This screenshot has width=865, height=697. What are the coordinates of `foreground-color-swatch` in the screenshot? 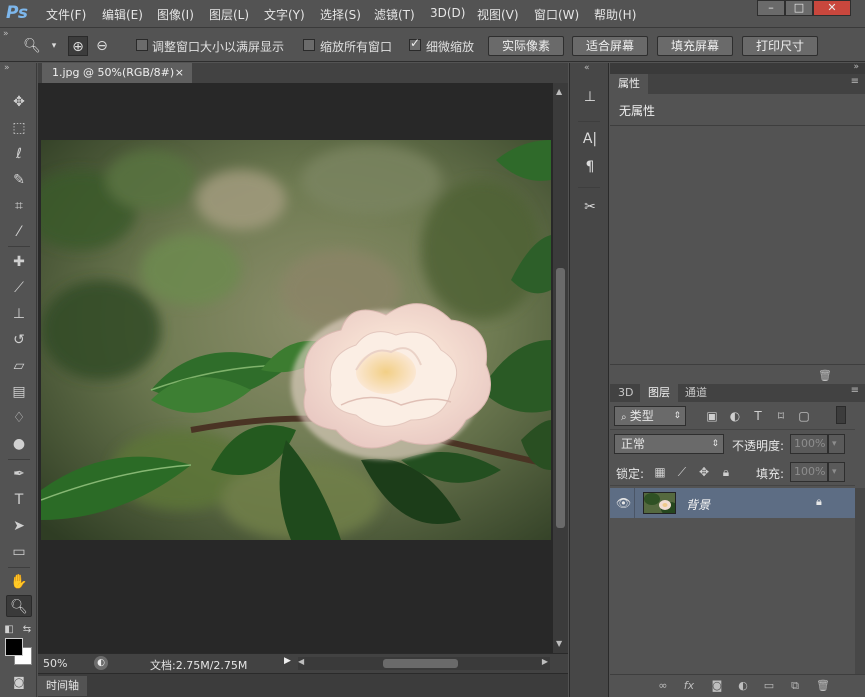 It's located at (14, 647).